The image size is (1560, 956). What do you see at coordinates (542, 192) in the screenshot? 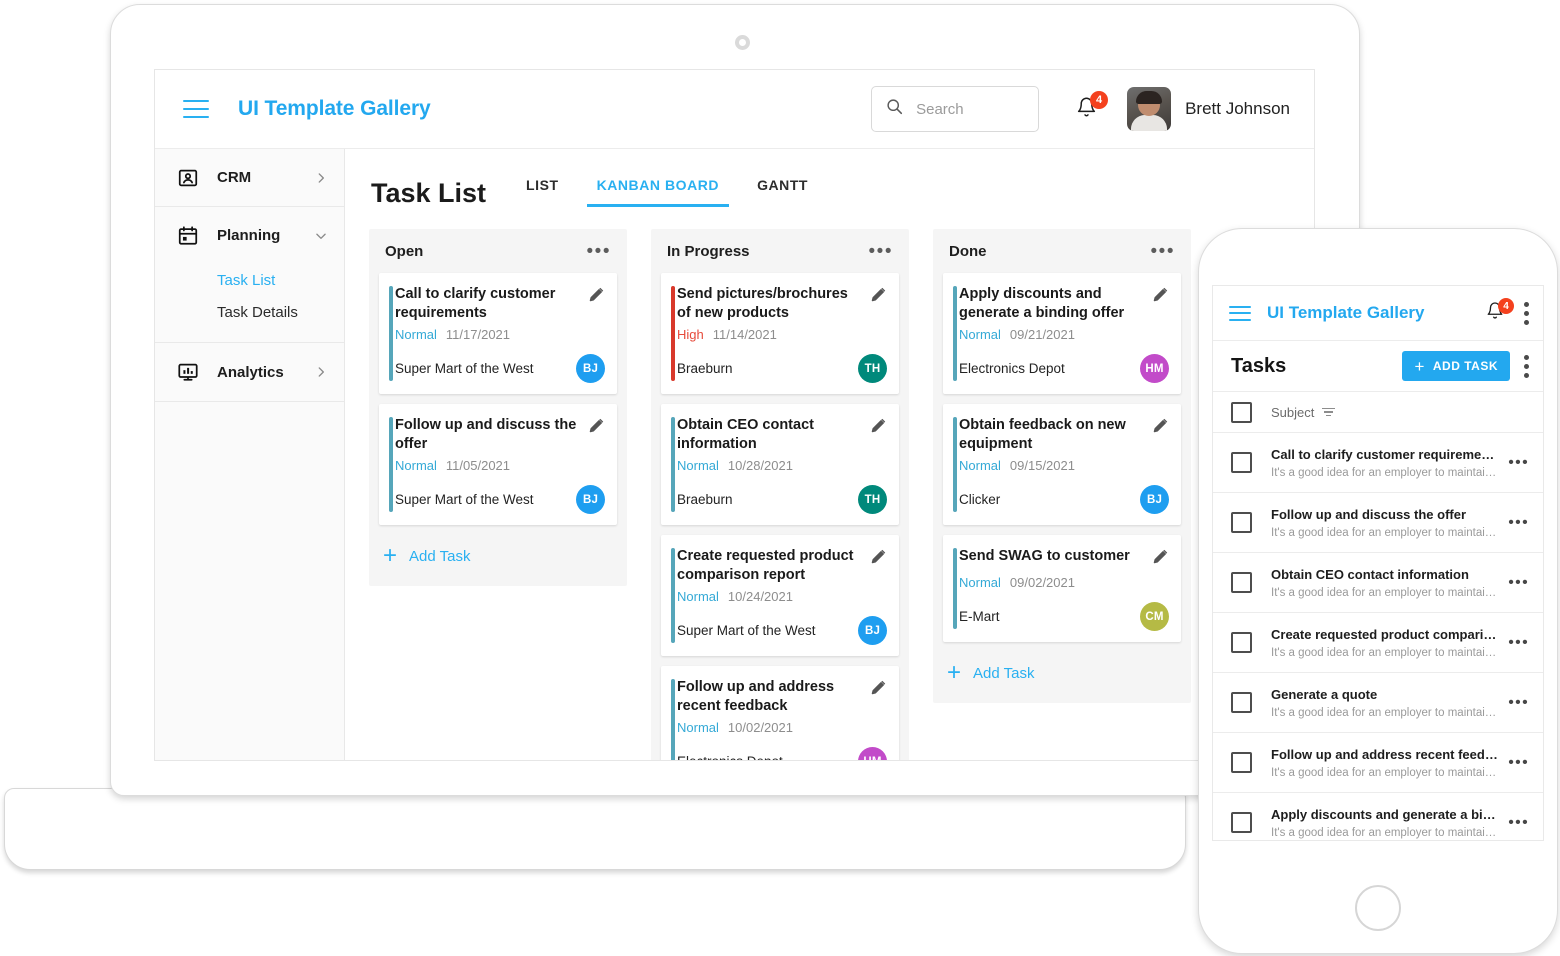
I see `tab-list: LIST` at bounding box center [542, 192].